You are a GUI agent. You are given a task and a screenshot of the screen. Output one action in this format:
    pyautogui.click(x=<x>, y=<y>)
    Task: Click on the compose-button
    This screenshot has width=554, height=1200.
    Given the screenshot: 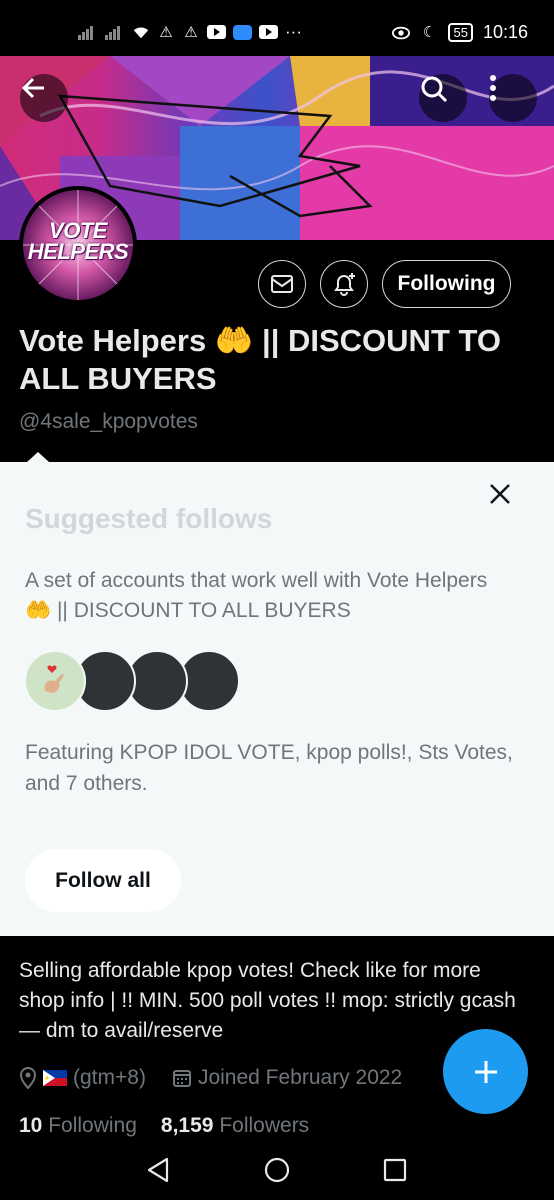 What is the action you would take?
    pyautogui.click(x=485, y=1071)
    